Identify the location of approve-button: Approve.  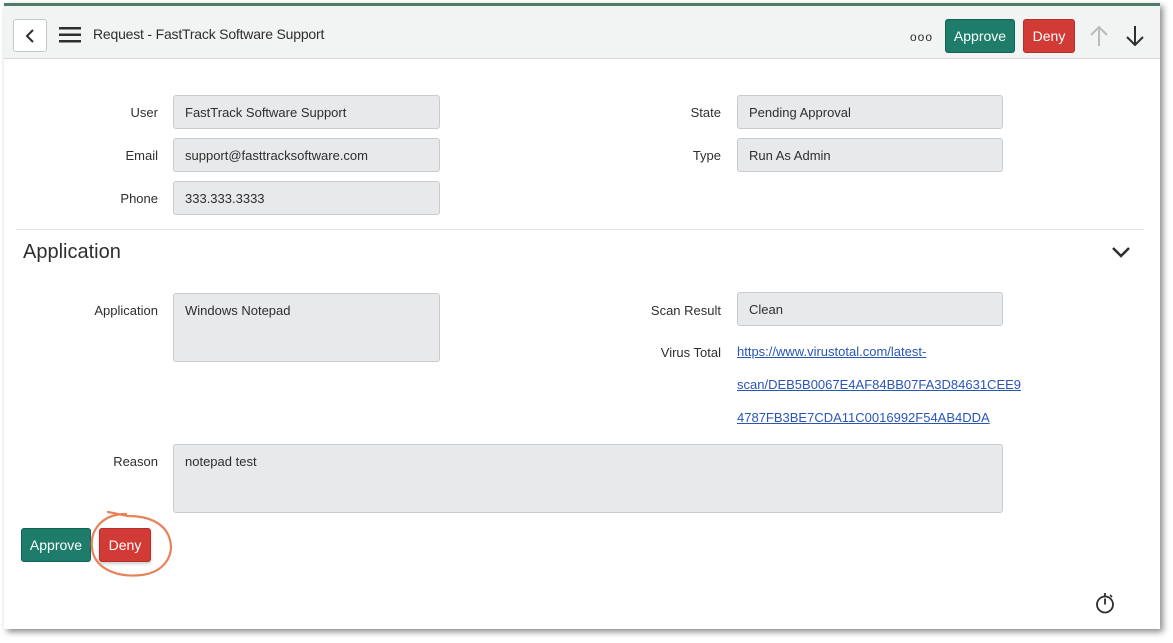
(56, 545).